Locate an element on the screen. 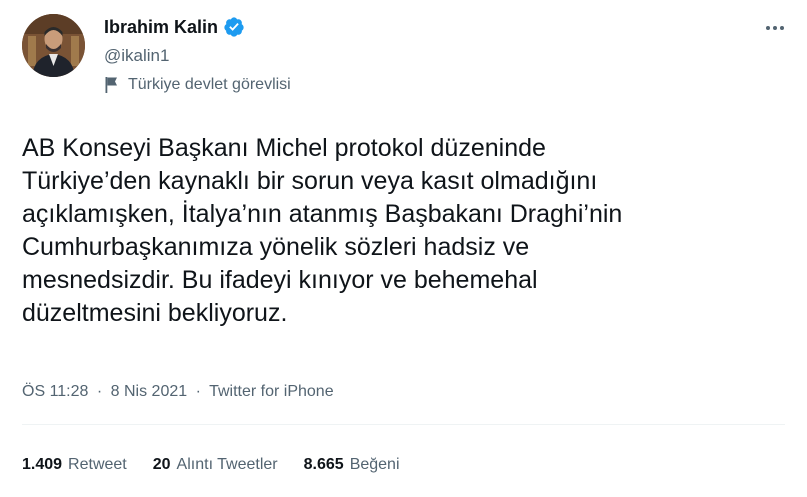  tweet-date: 8 Nis 2021 is located at coordinates (149, 391).